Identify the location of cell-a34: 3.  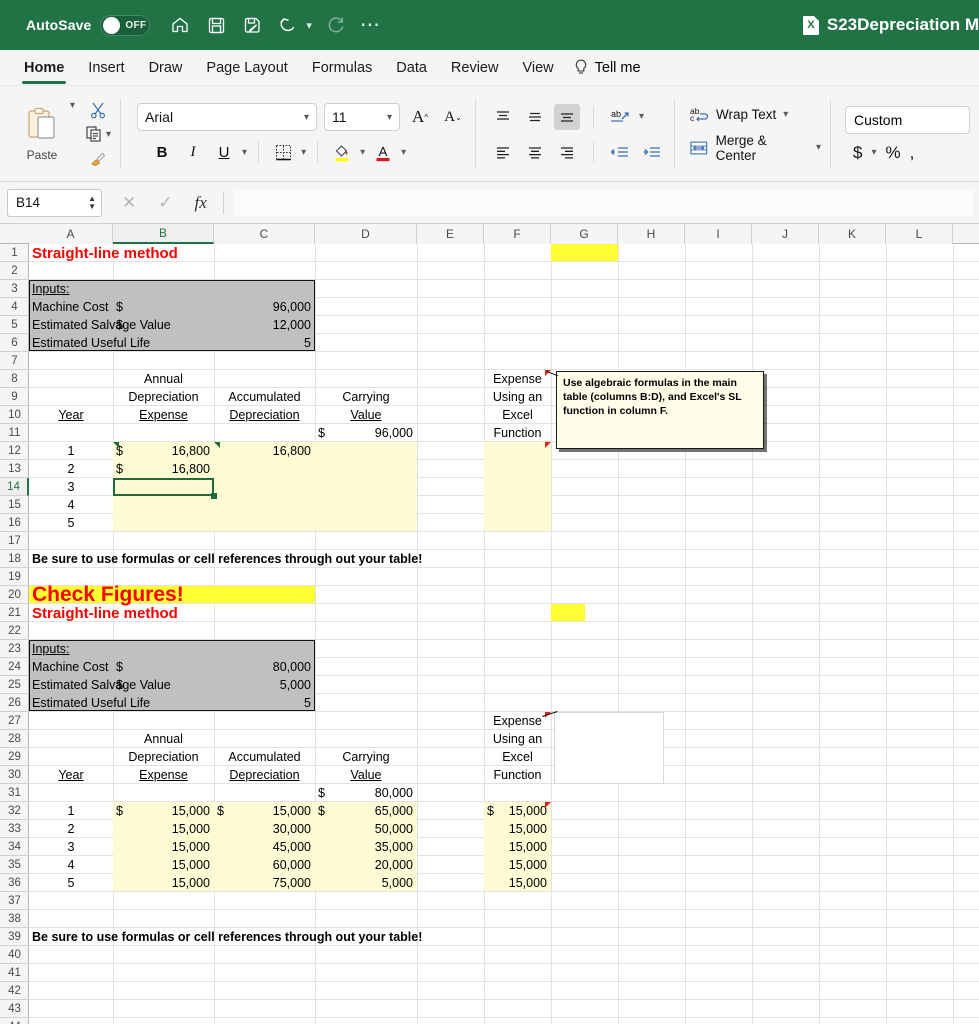
(71, 847).